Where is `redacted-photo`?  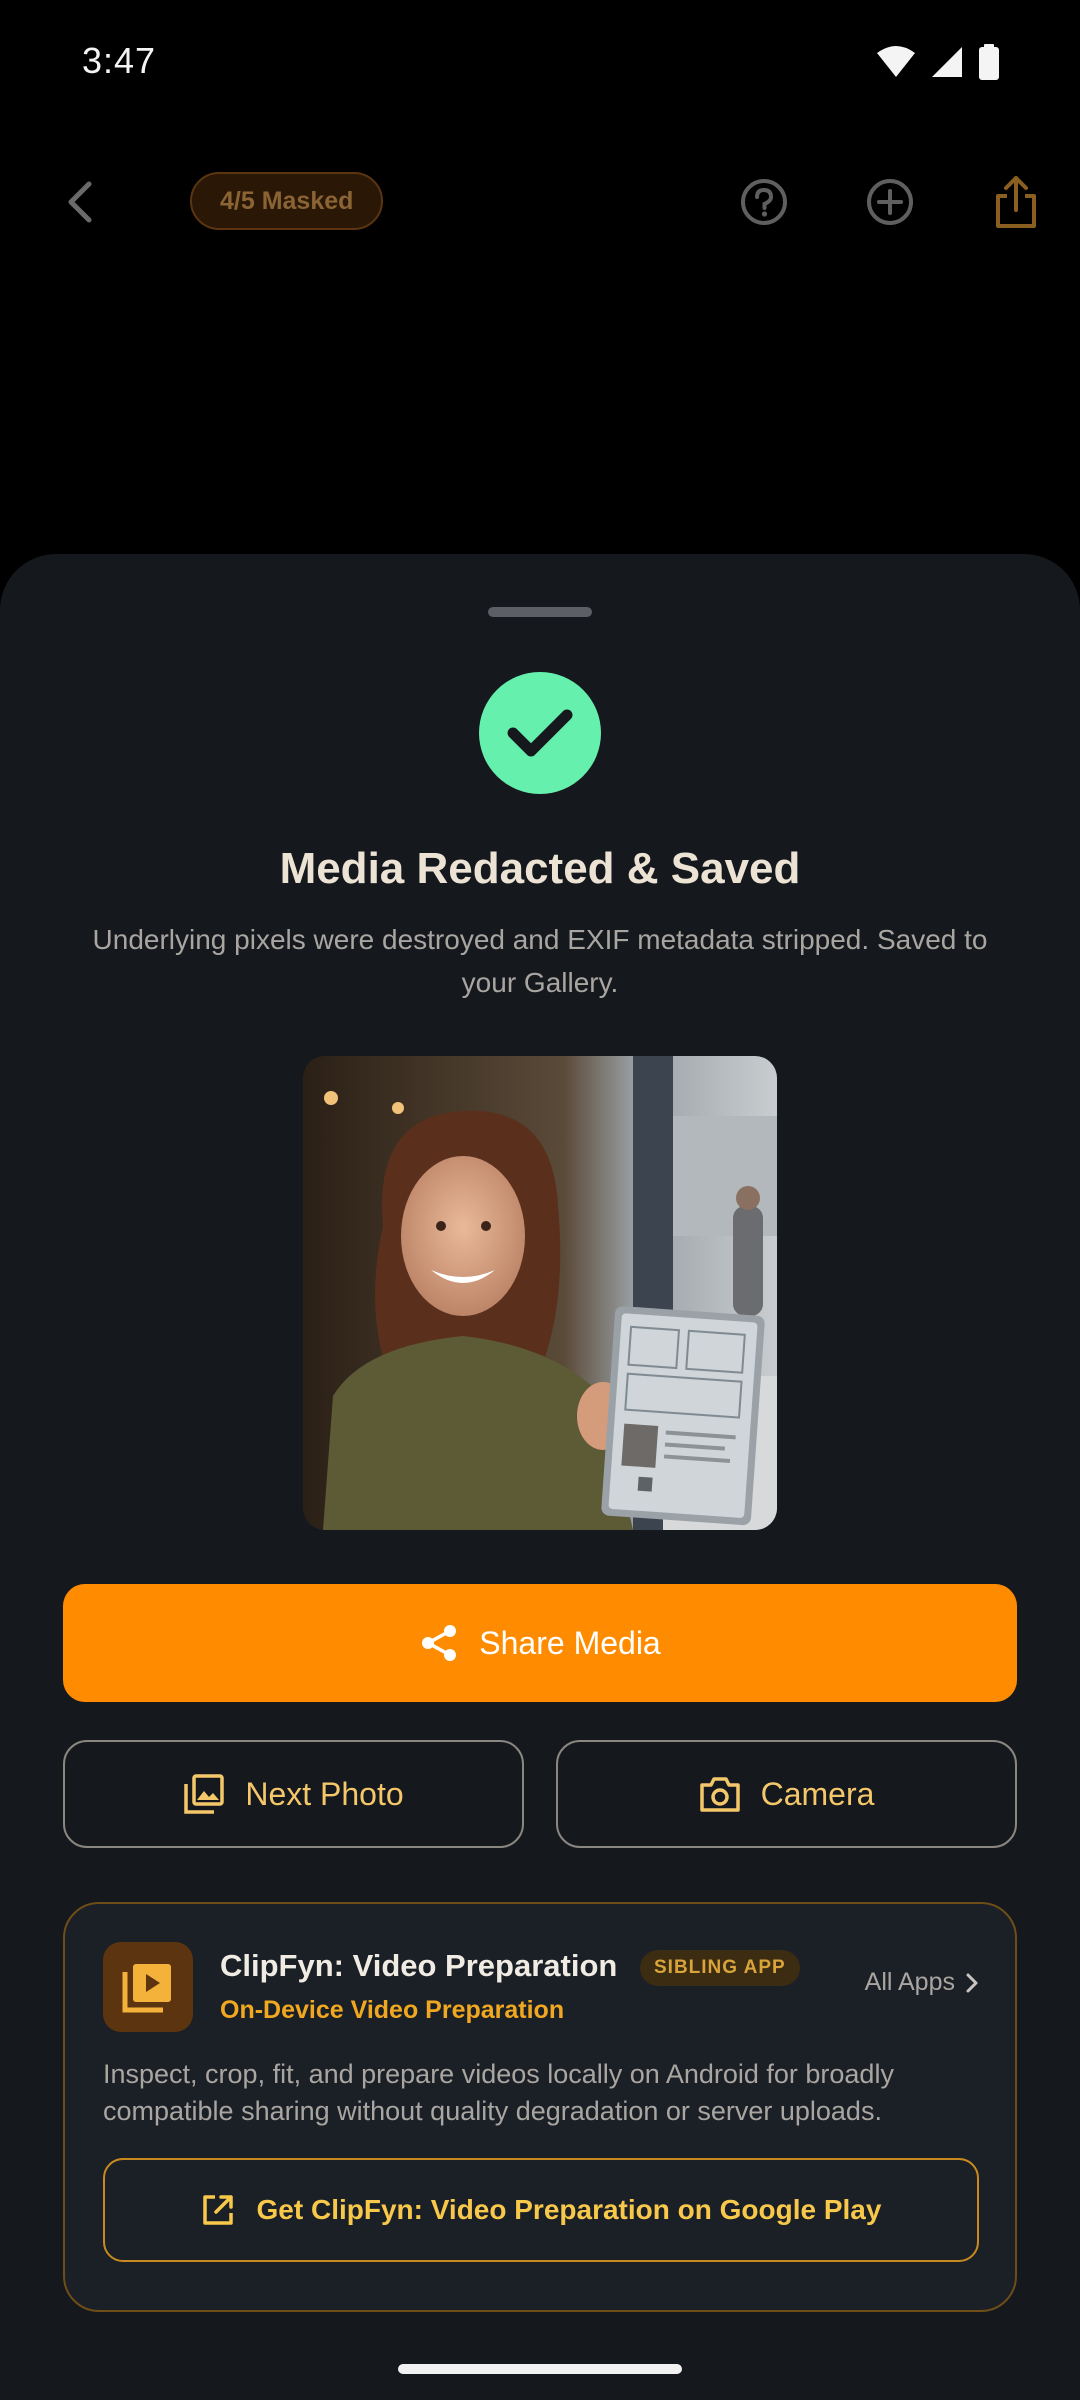
redacted-photo is located at coordinates (540, 1293).